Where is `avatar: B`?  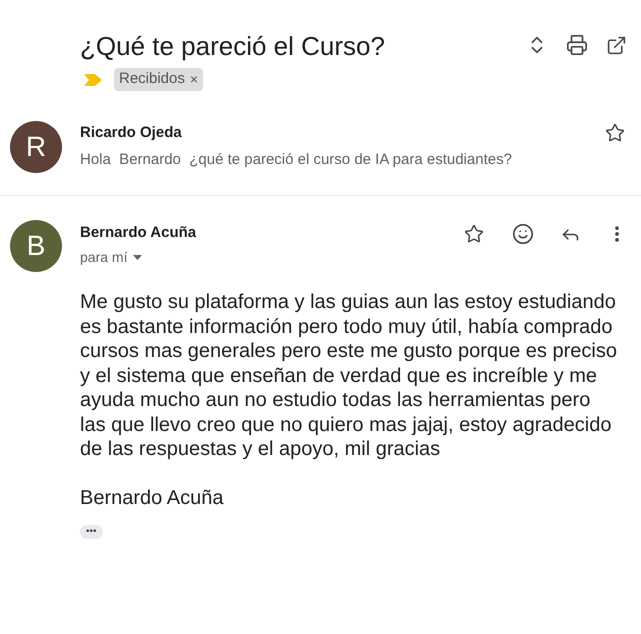 avatar: B is located at coordinates (36, 246).